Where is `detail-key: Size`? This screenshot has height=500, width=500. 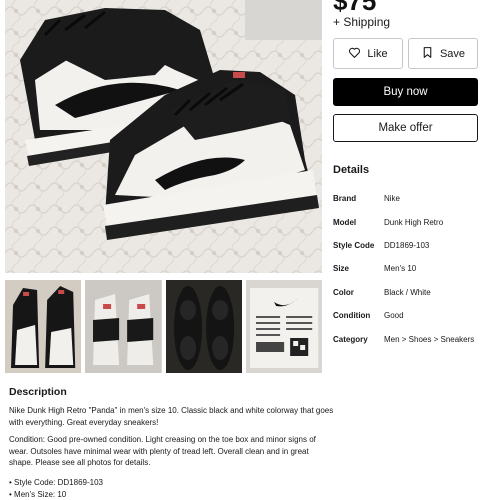 detail-key: Size is located at coordinates (341, 269).